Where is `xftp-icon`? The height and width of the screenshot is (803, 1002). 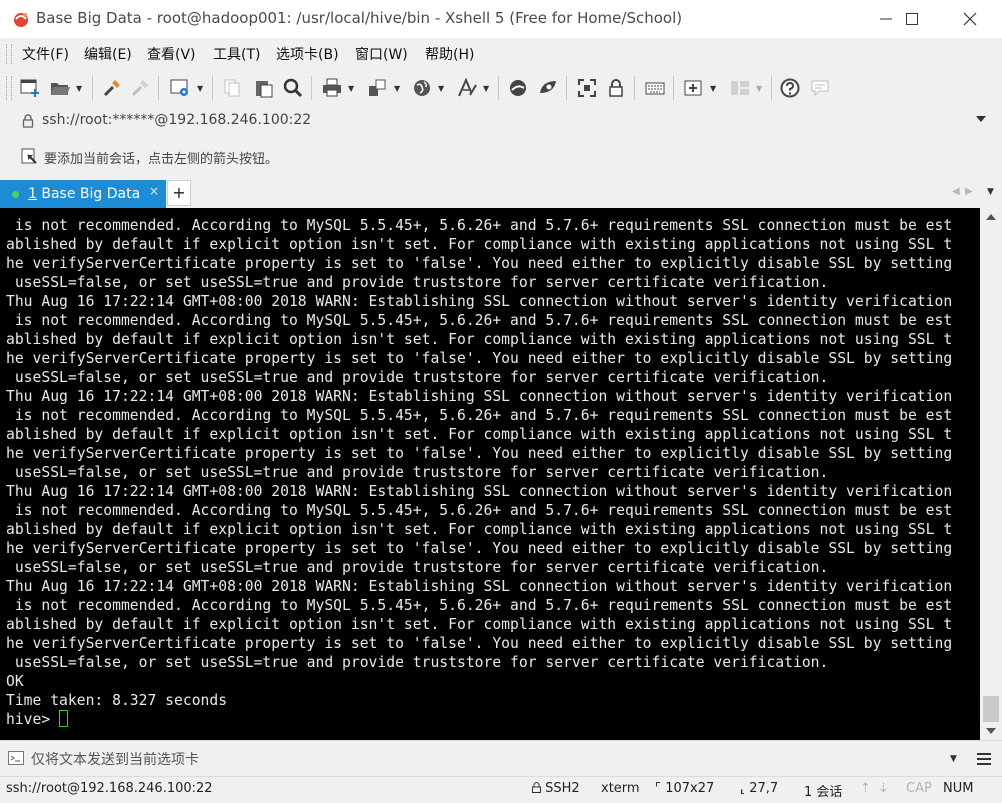 xftp-icon is located at coordinates (518, 88).